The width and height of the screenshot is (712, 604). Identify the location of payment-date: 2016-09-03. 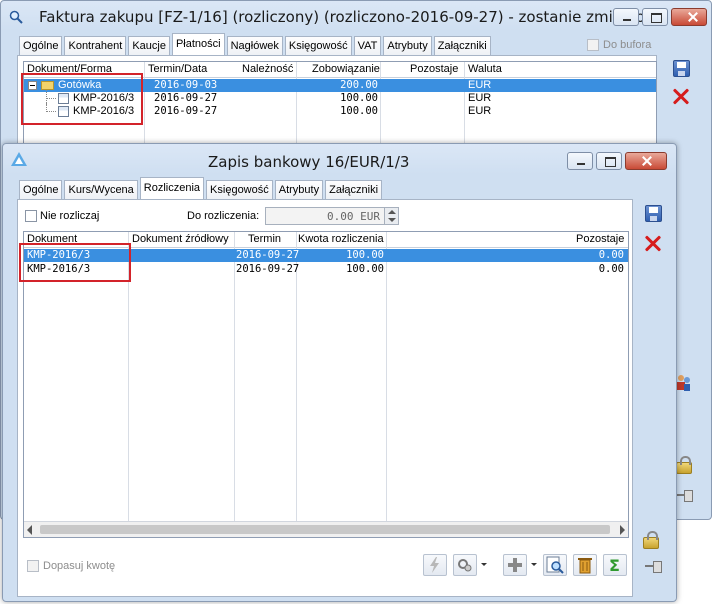
(186, 85).